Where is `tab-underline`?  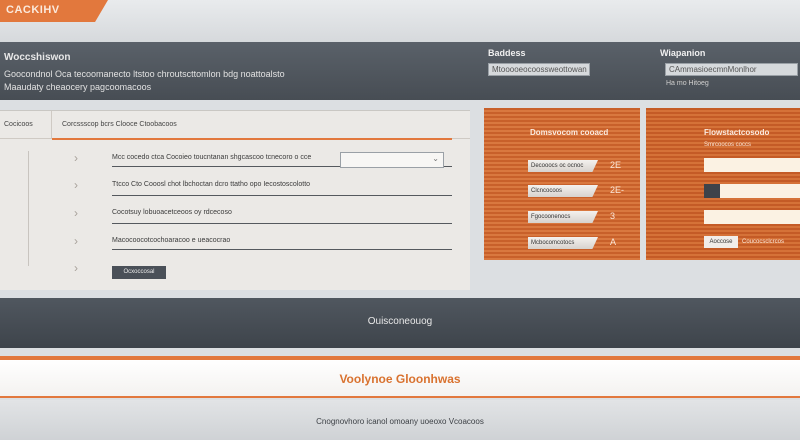 tab-underline is located at coordinates (252, 139).